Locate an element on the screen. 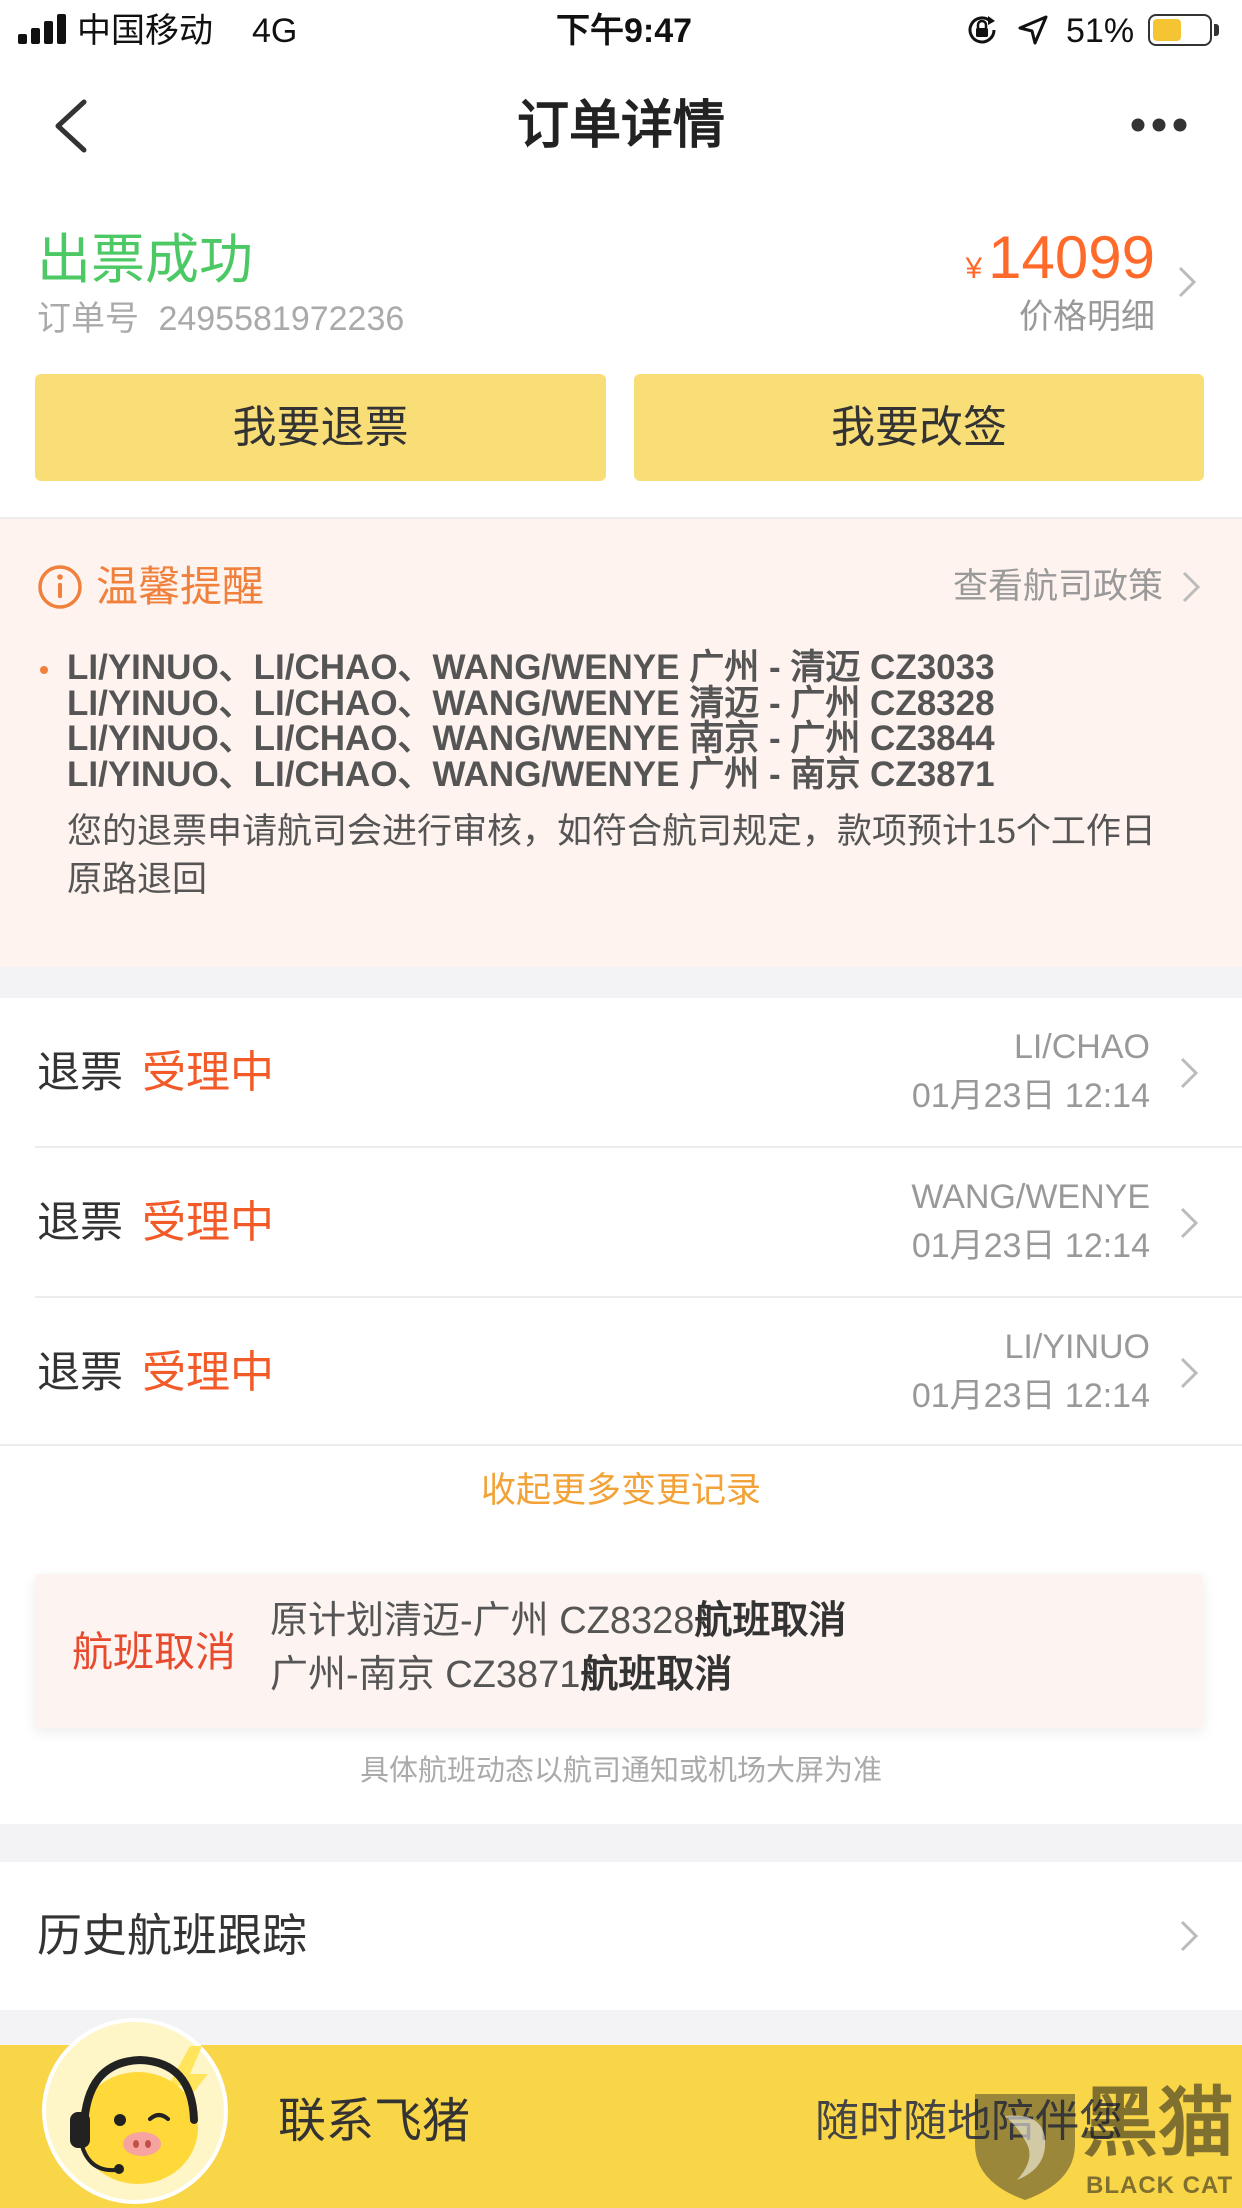 This screenshot has width=1242, height=2208. refund-record-row: 退票 受理中 LI/YINUO 01月23日 12:14 is located at coordinates (621, 1372).